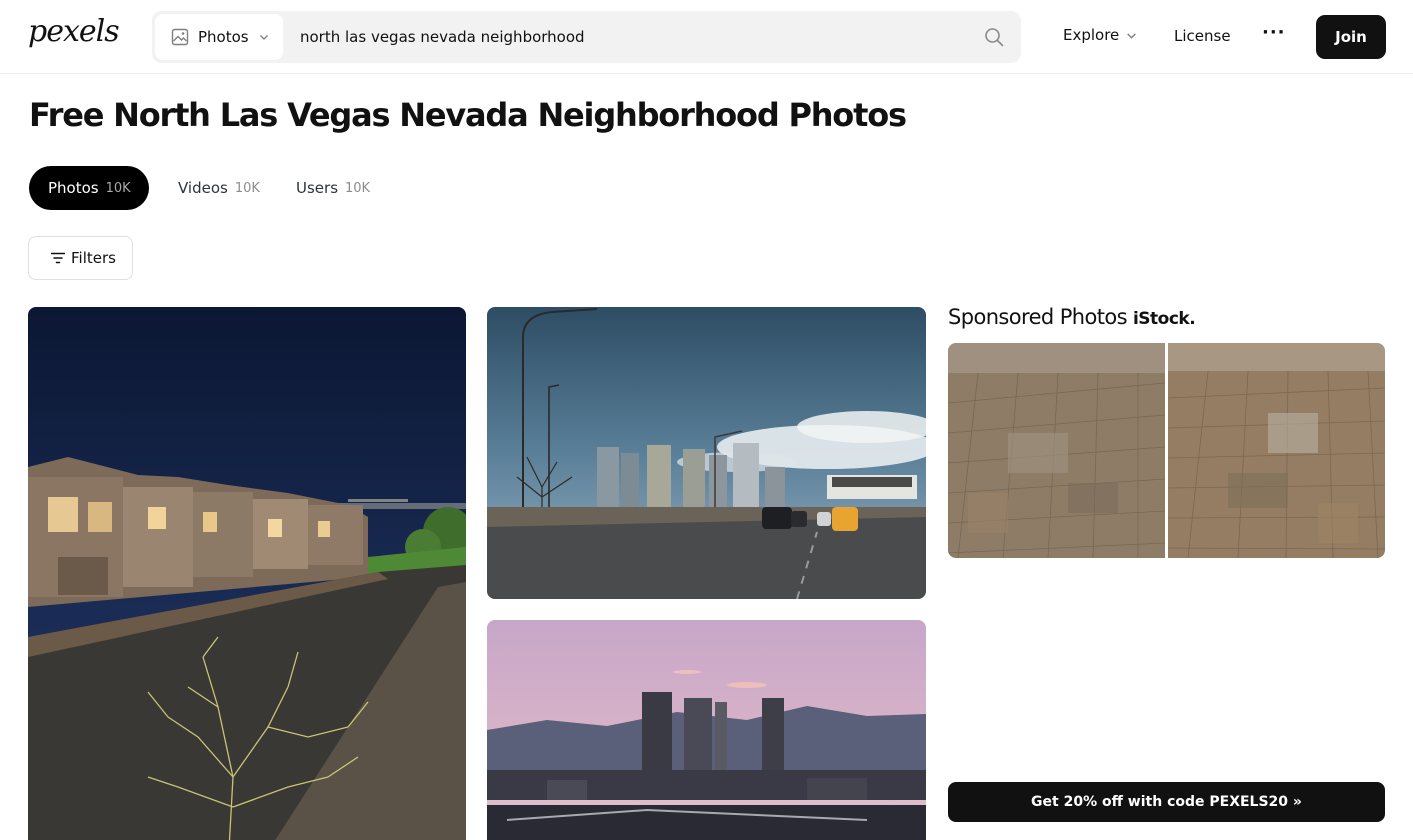 This screenshot has height=840, width=1413. Describe the element at coordinates (93, 258) in the screenshot. I see `filters-label: Filters` at that location.